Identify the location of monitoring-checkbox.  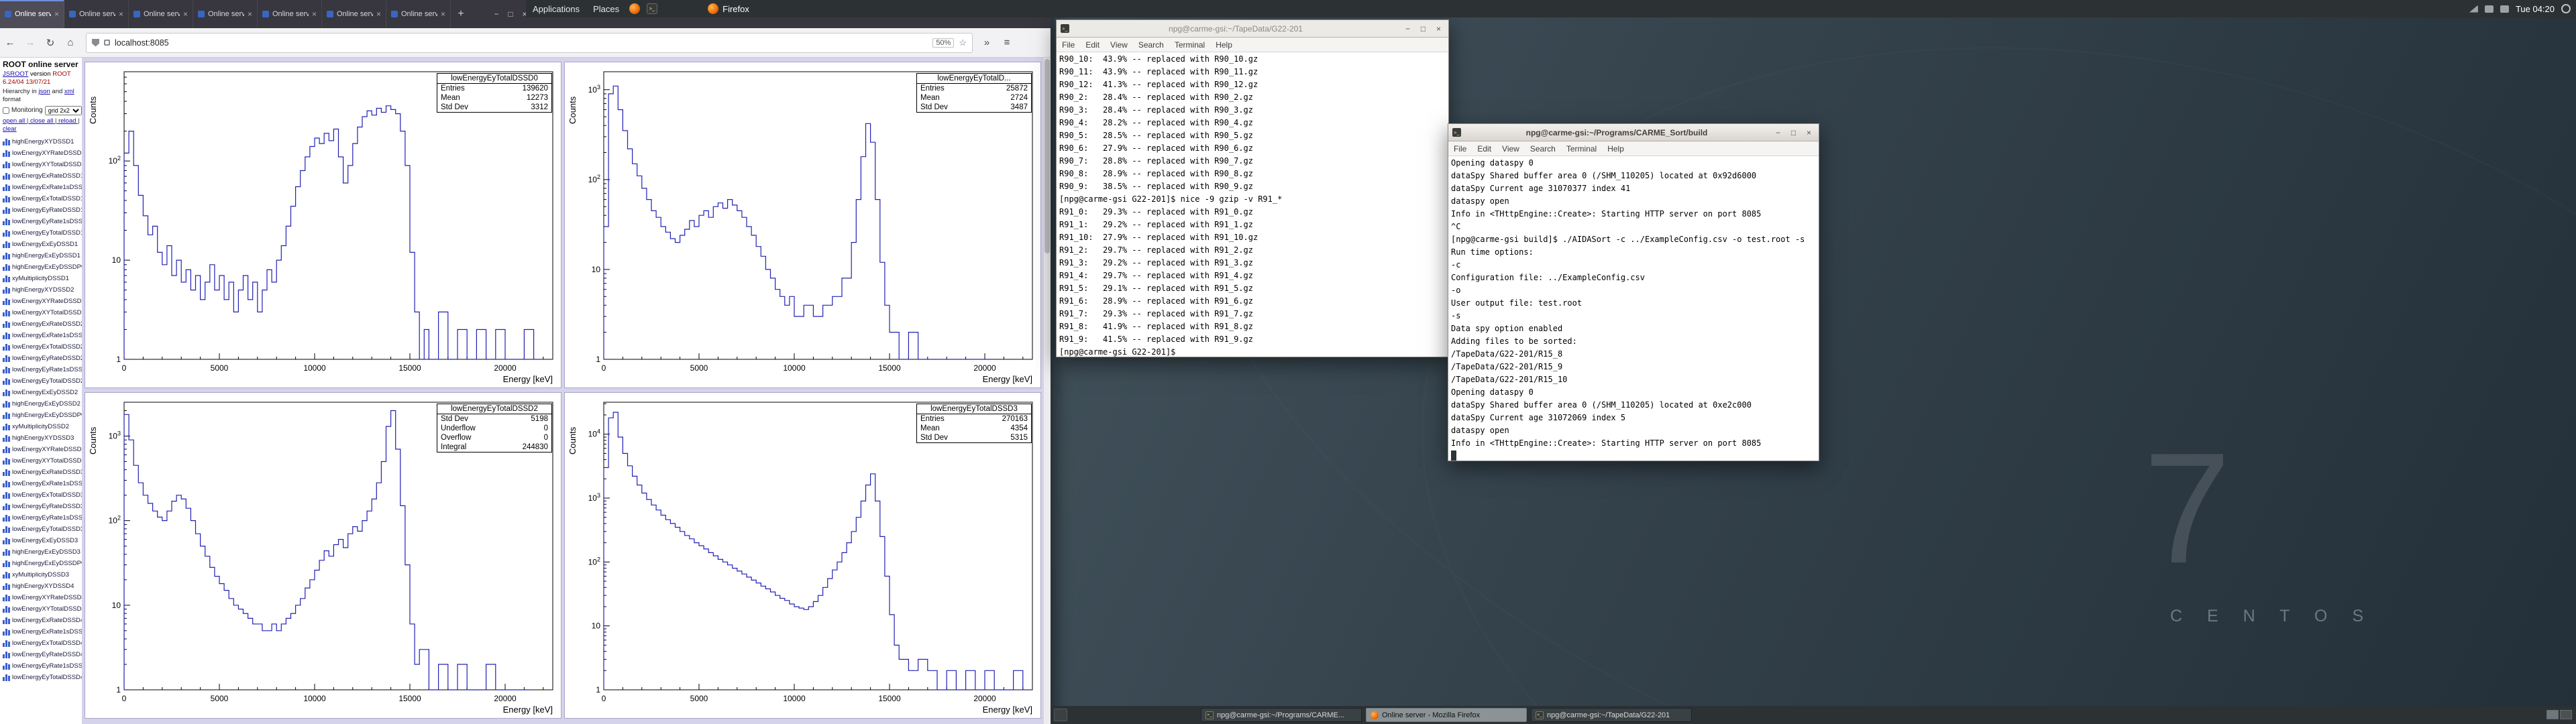
(6, 110).